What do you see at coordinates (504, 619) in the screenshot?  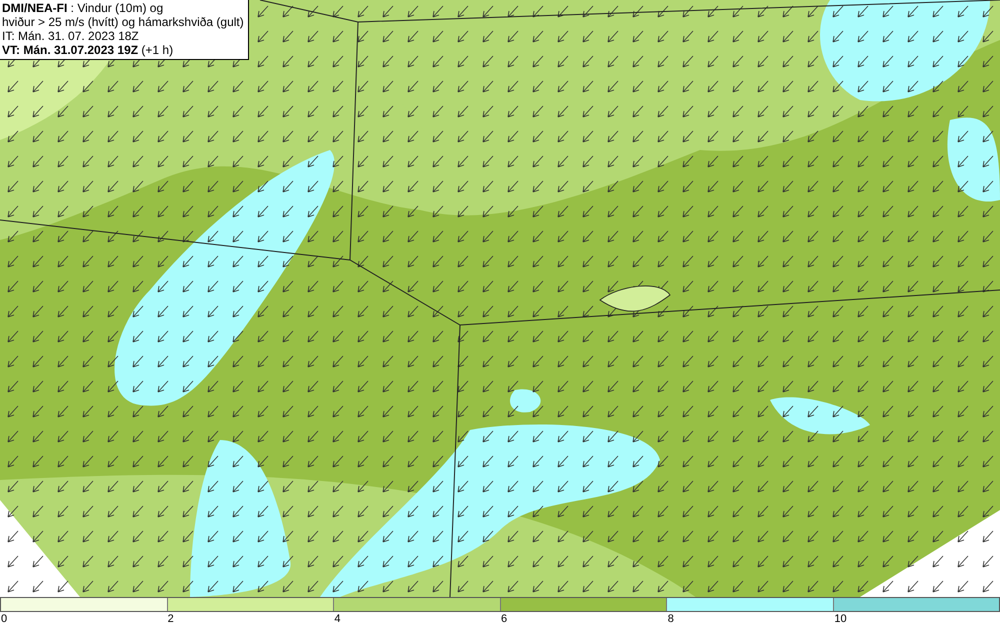 I see `scale-tick-label: 6` at bounding box center [504, 619].